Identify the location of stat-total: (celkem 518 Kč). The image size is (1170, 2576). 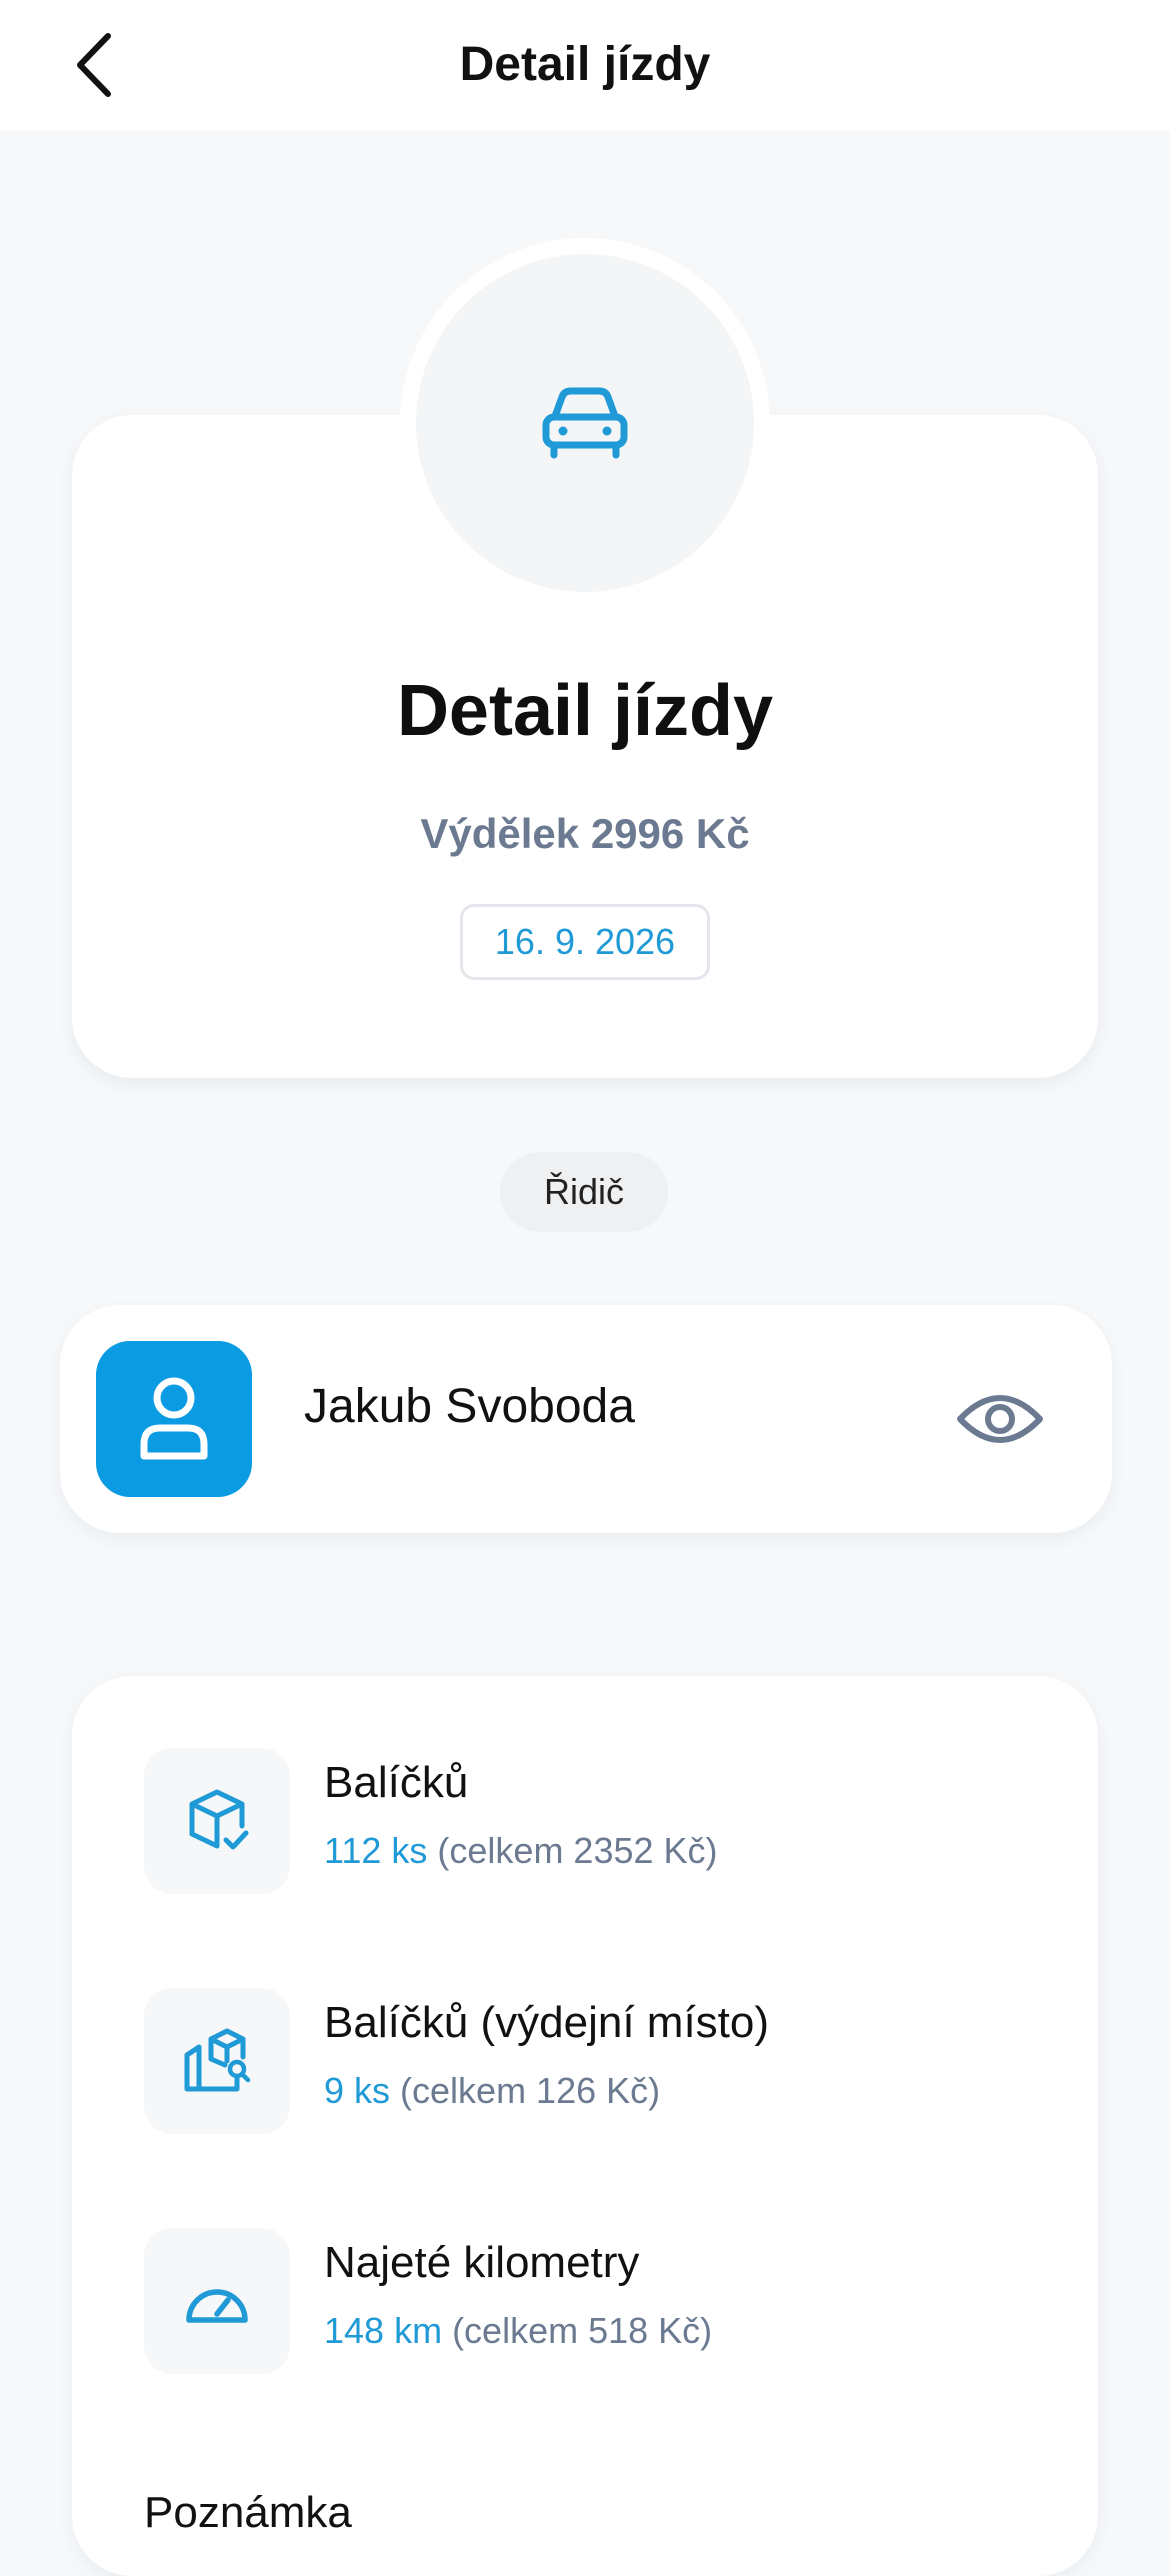
(577, 2330).